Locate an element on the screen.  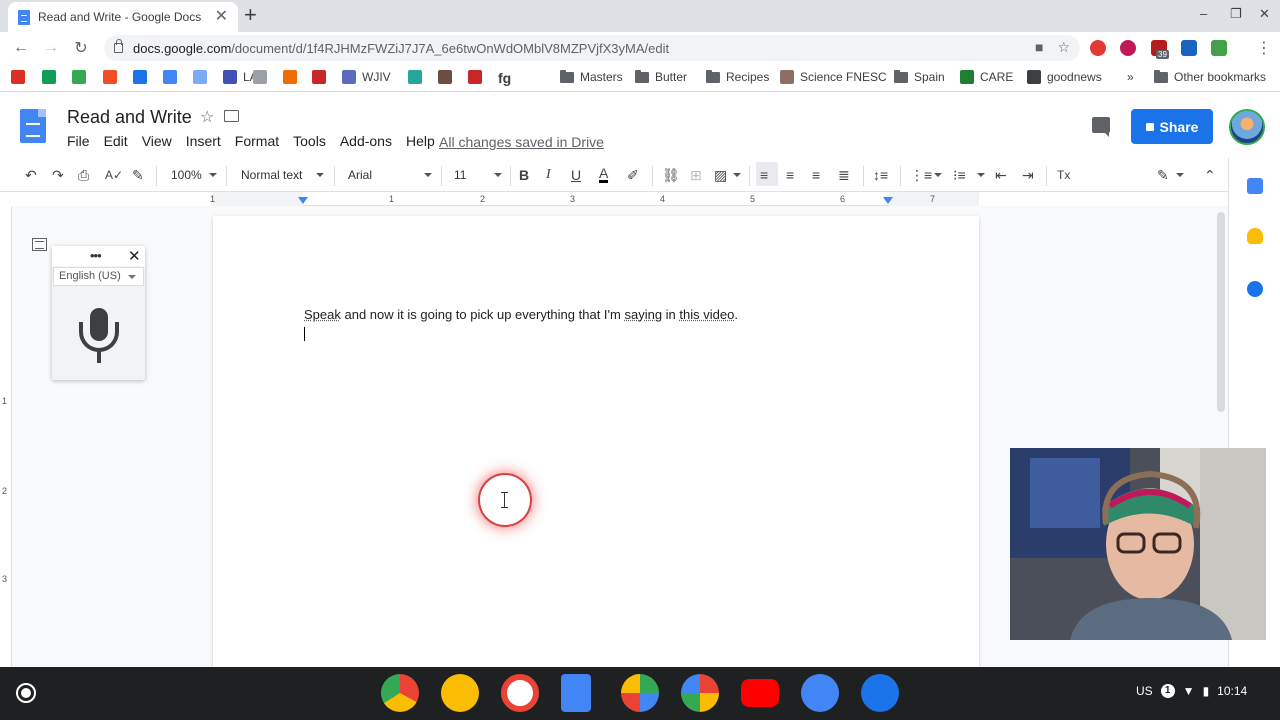
justify-icon: ≣ is located at coordinates (844, 175).